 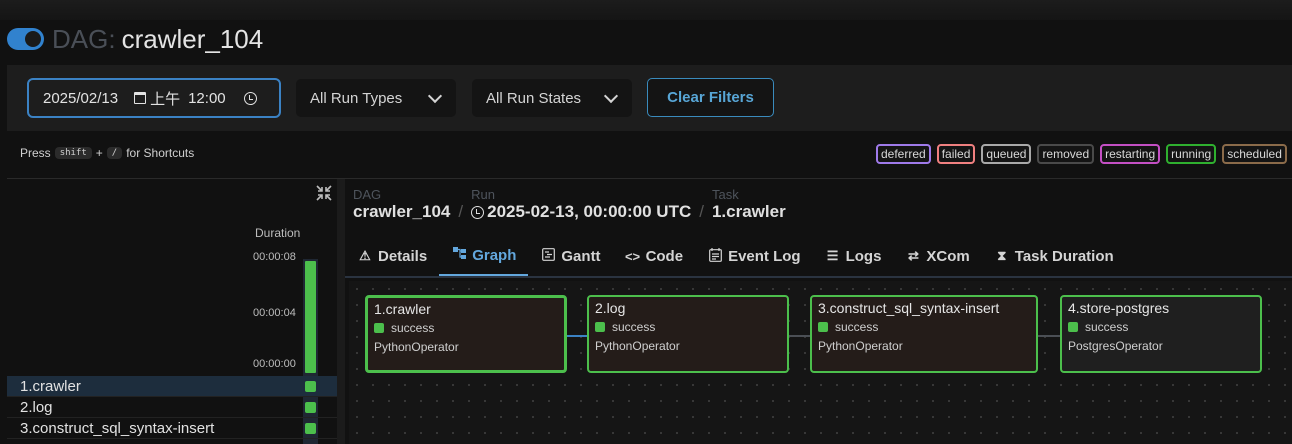 I want to click on run-states-value: All Run States, so click(x=534, y=98).